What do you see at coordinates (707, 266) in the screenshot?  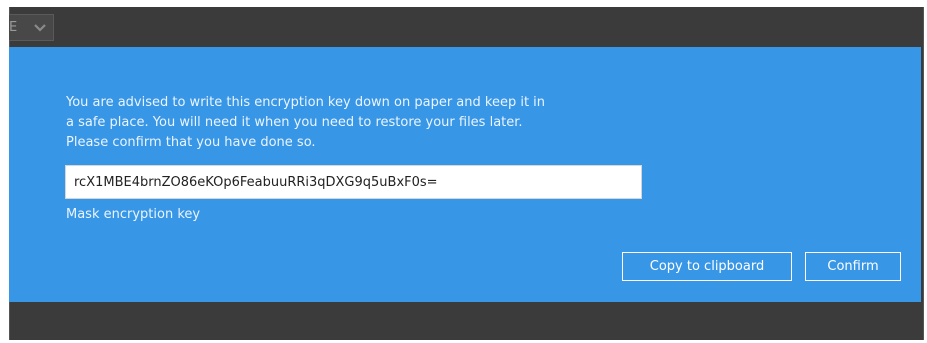 I see `copy-to-clipboard-button: Copy to clipboard` at bounding box center [707, 266].